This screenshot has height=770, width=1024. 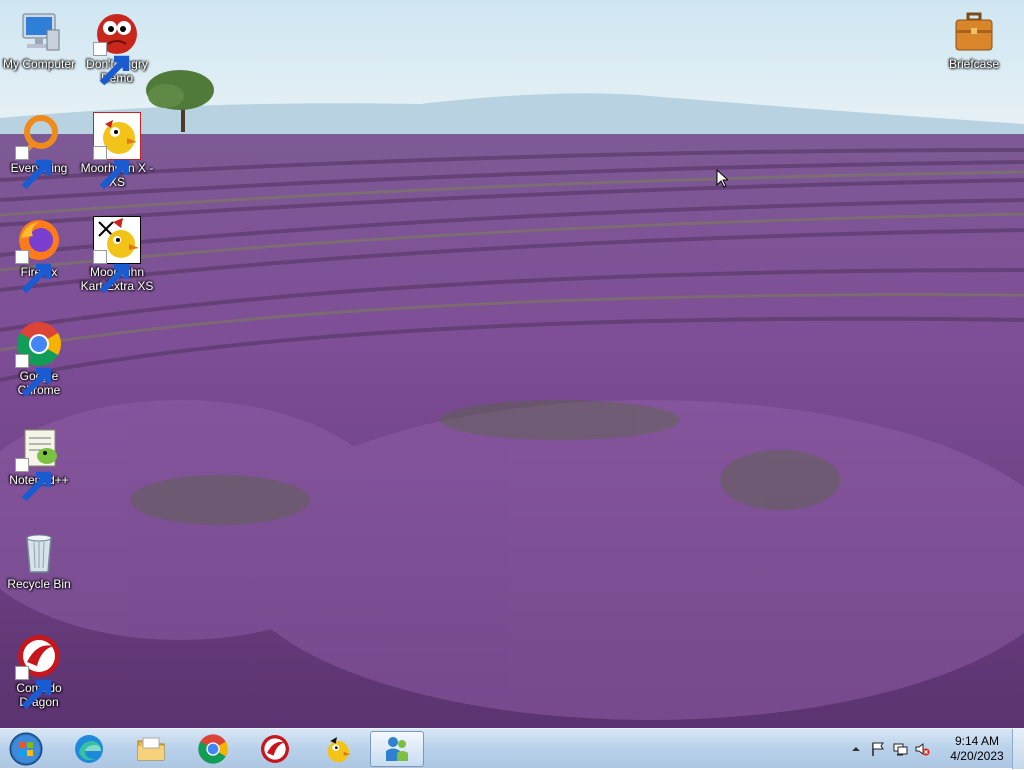 I want to click on taskbar-edge-button, so click(x=89, y=749).